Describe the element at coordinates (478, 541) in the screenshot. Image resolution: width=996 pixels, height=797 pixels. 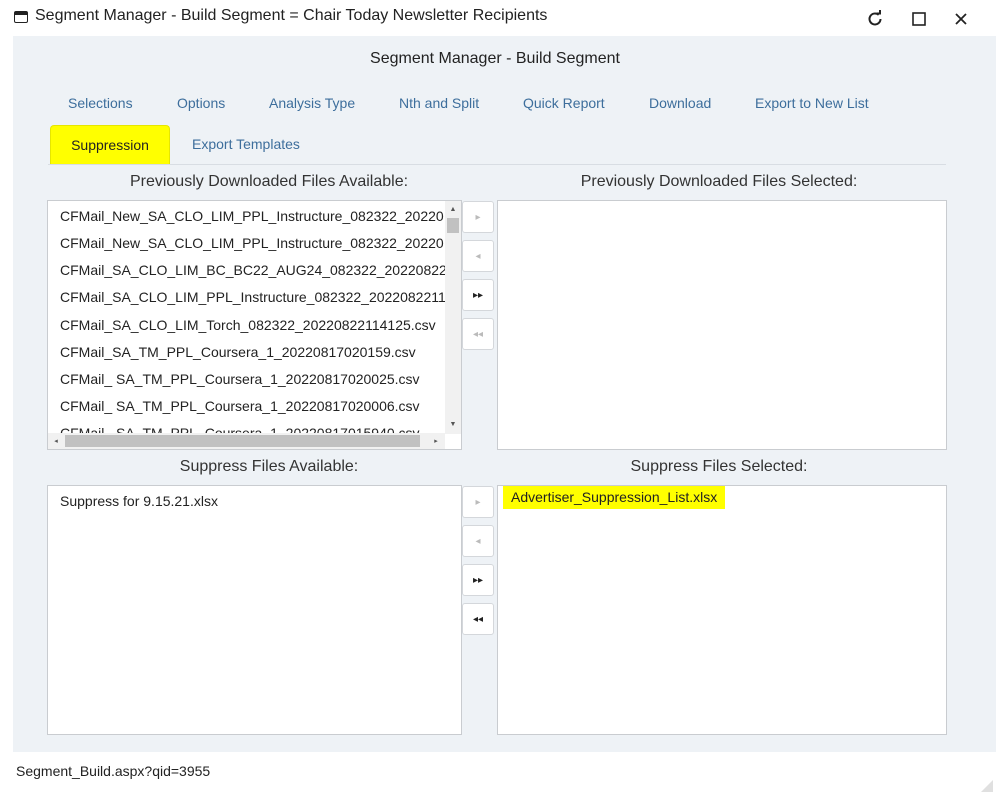
I see `remove-suppress-button: ◂` at that location.